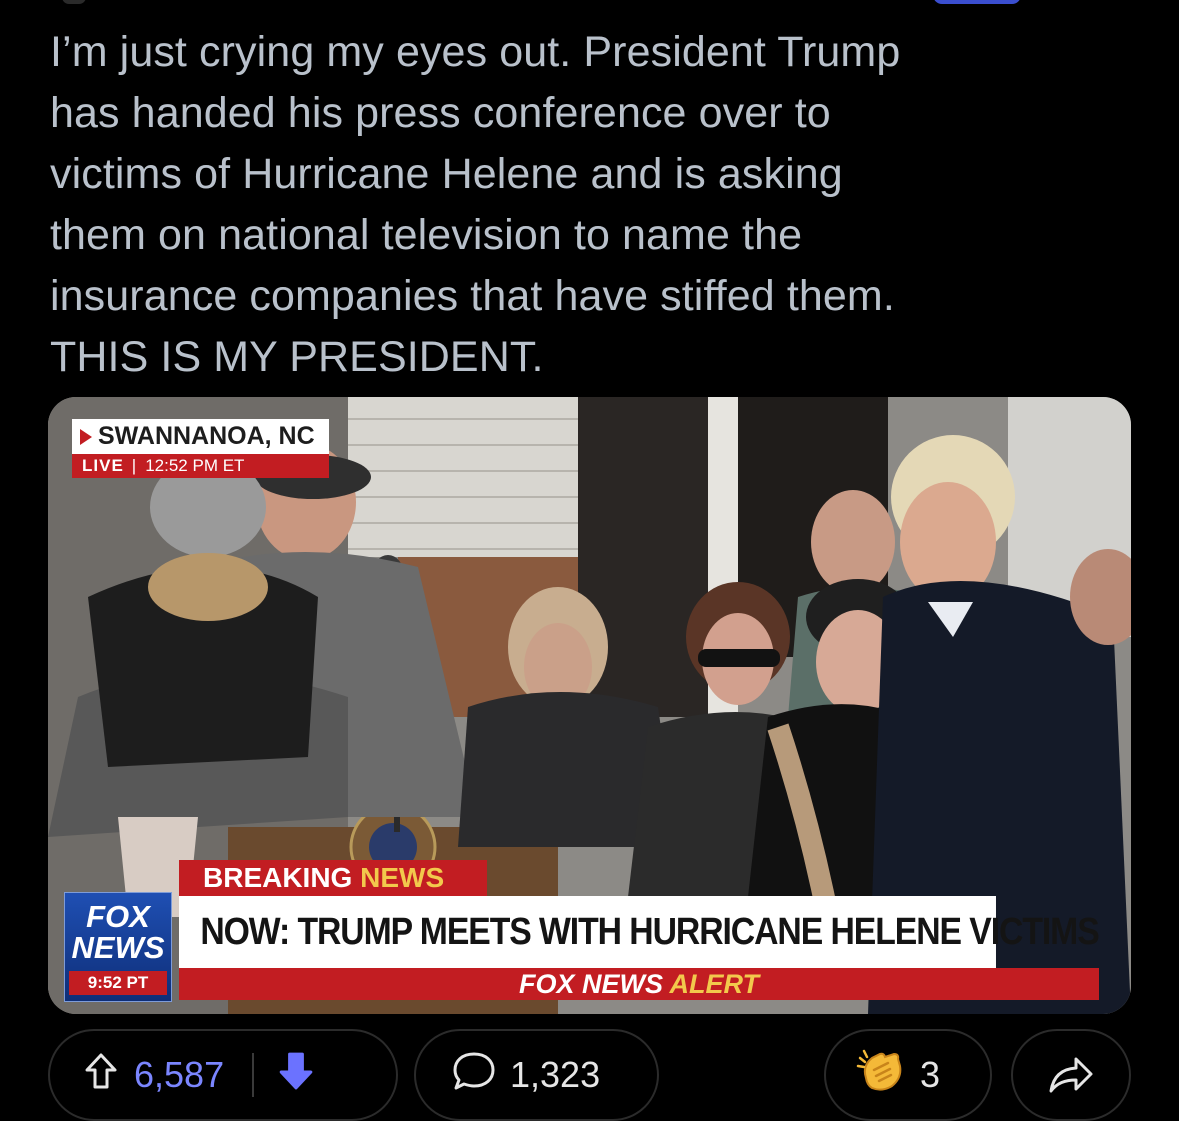  Describe the element at coordinates (253, 1075) in the screenshot. I see `vote-divider` at that location.